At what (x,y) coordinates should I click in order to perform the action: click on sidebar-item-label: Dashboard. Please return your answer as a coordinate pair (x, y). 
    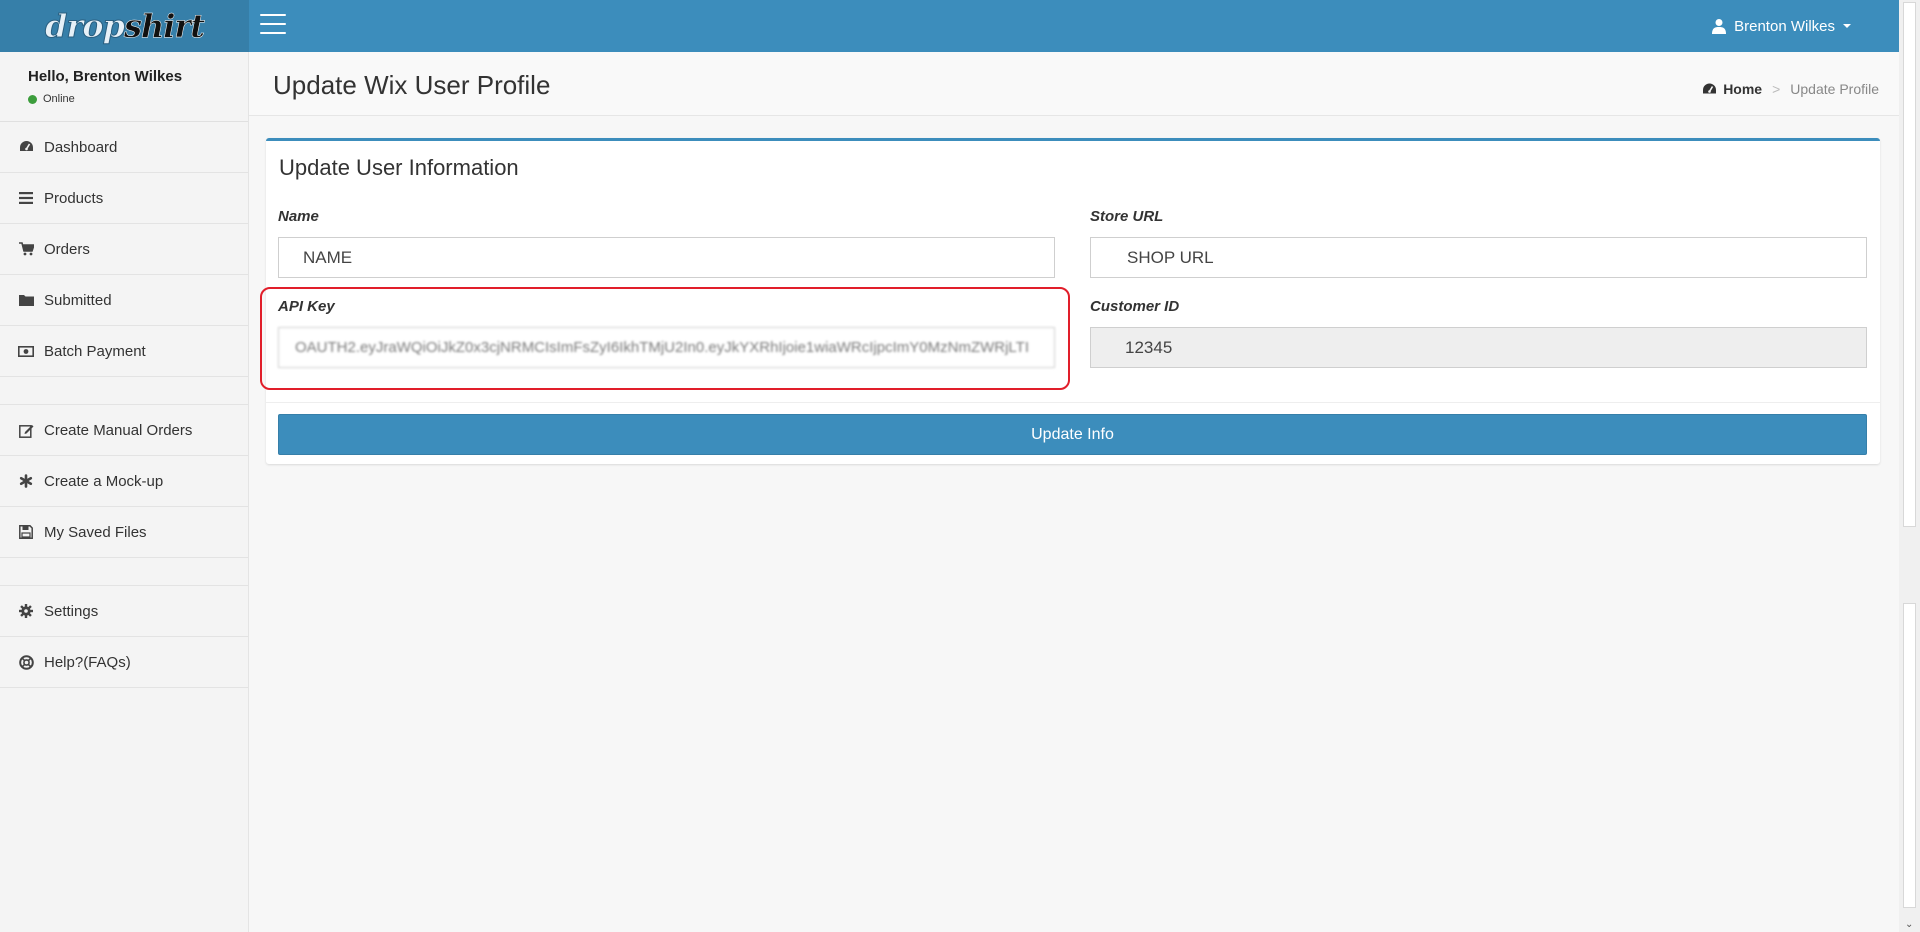
    Looking at the image, I should click on (81, 147).